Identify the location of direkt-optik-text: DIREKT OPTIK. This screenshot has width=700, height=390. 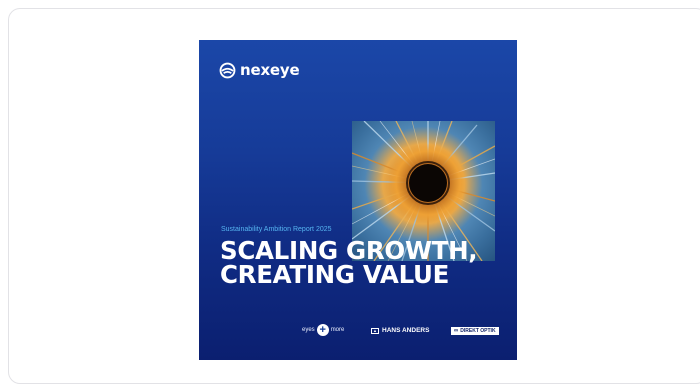
(478, 331).